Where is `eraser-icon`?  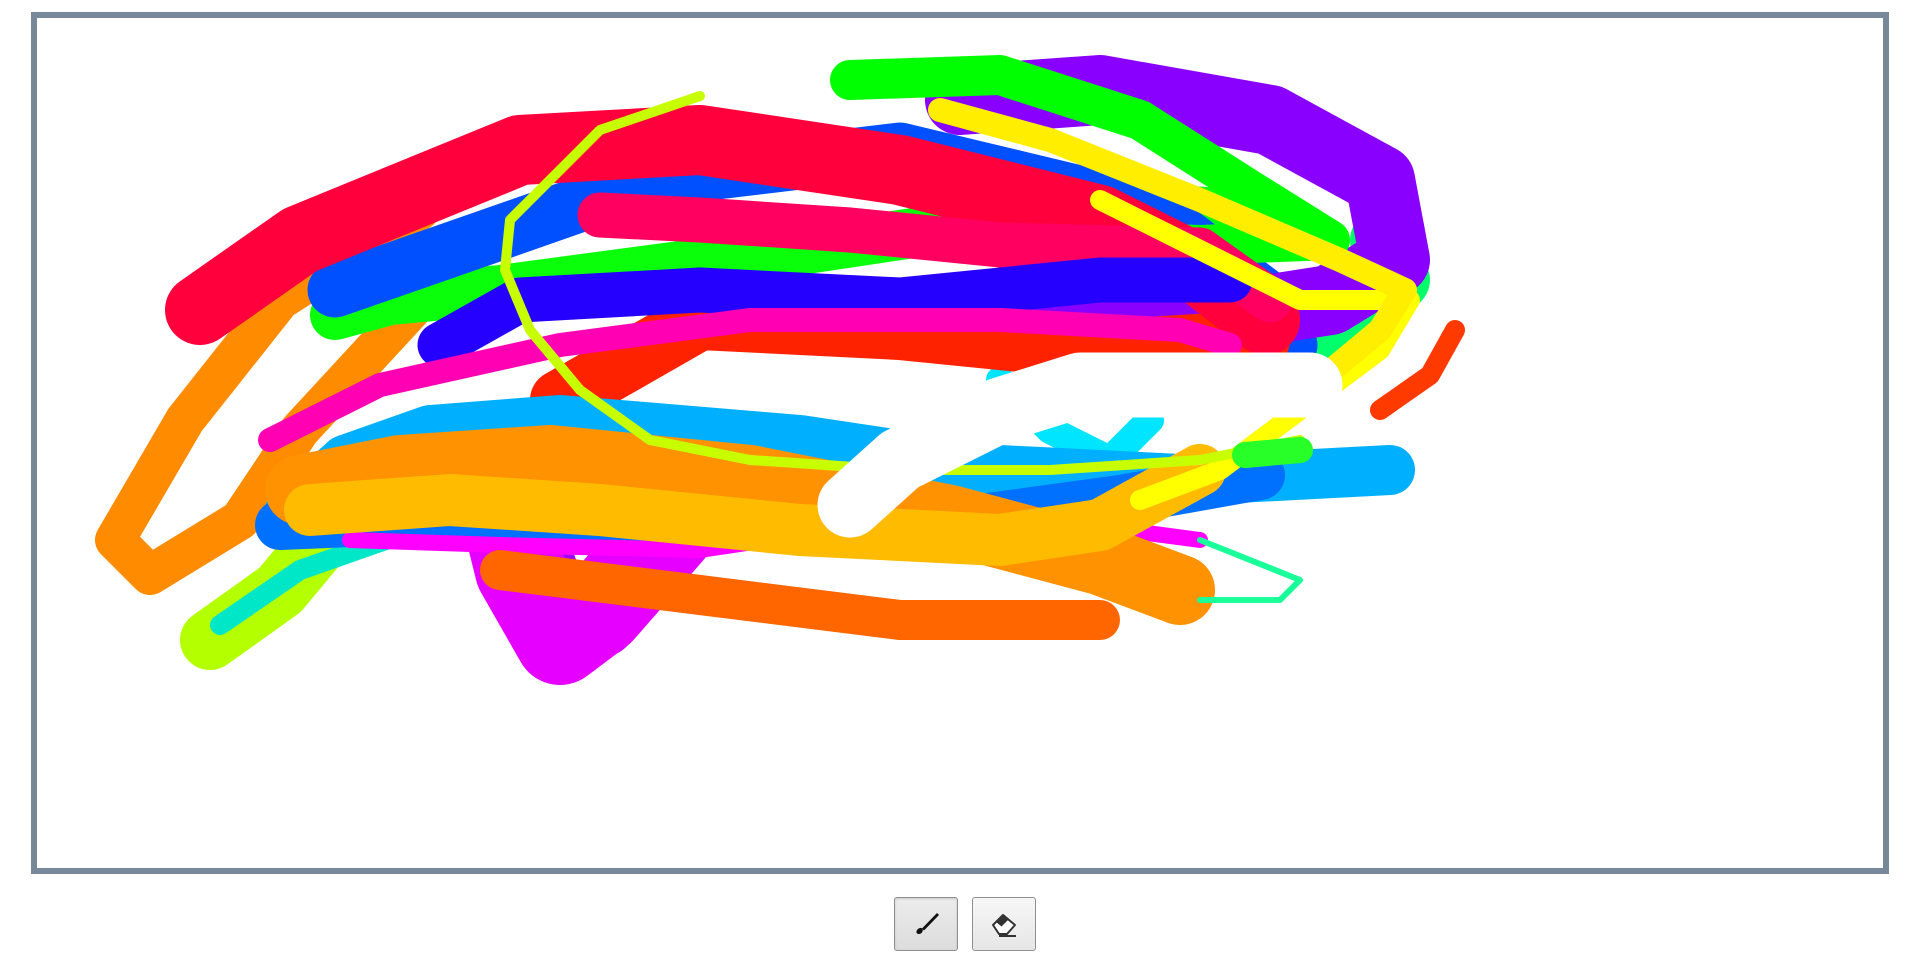 eraser-icon is located at coordinates (1004, 924).